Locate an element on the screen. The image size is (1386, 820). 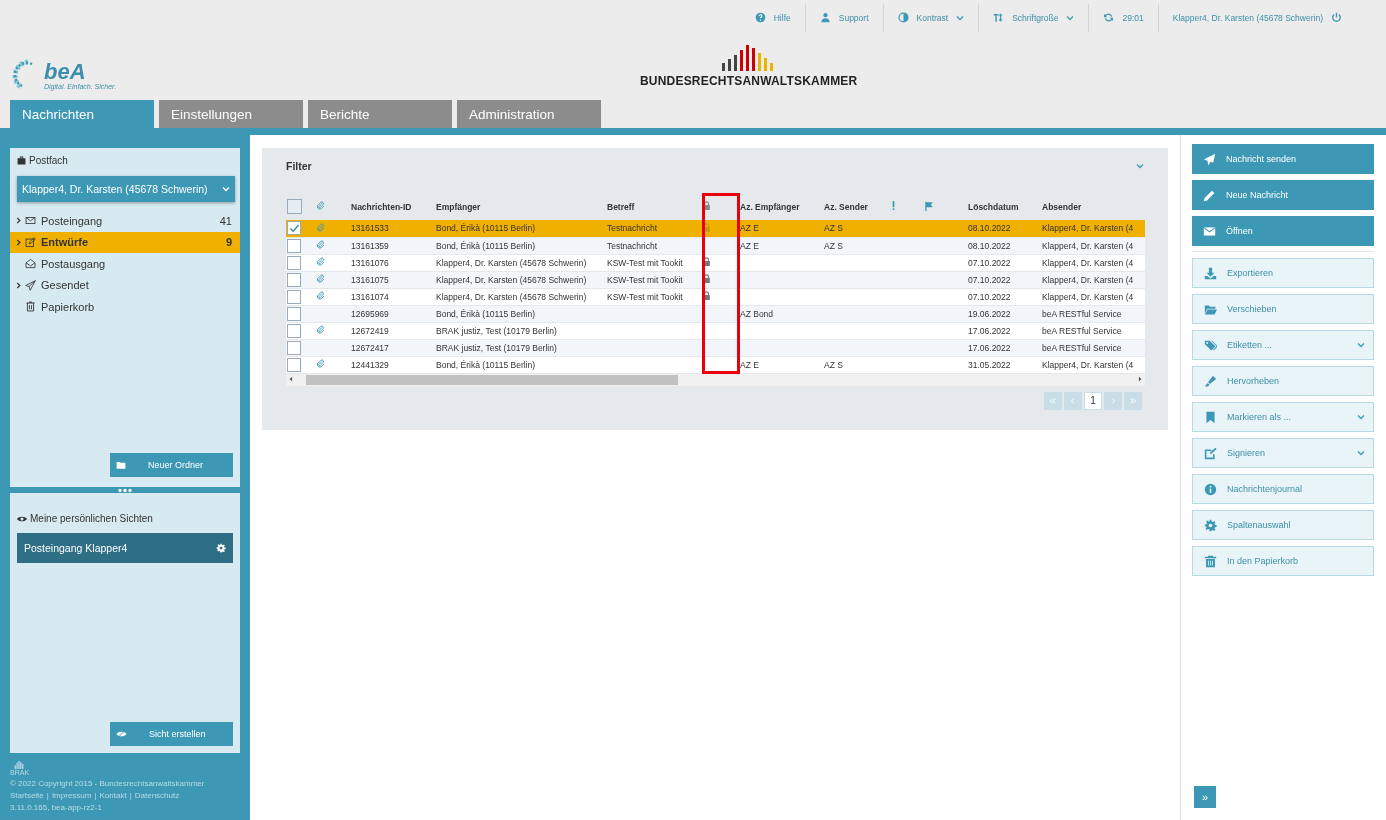
table-cell: 31.05.2022 is located at coordinates (989, 364).